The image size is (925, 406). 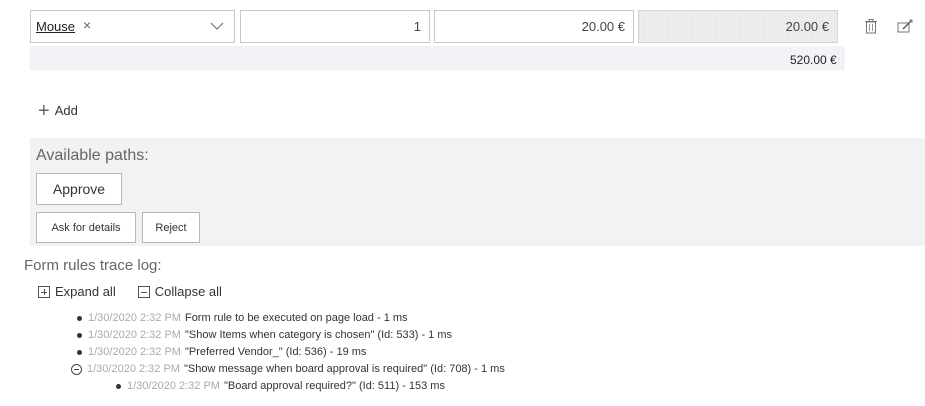 I want to click on ask-for-details-button: Ask for details, so click(x=86, y=227).